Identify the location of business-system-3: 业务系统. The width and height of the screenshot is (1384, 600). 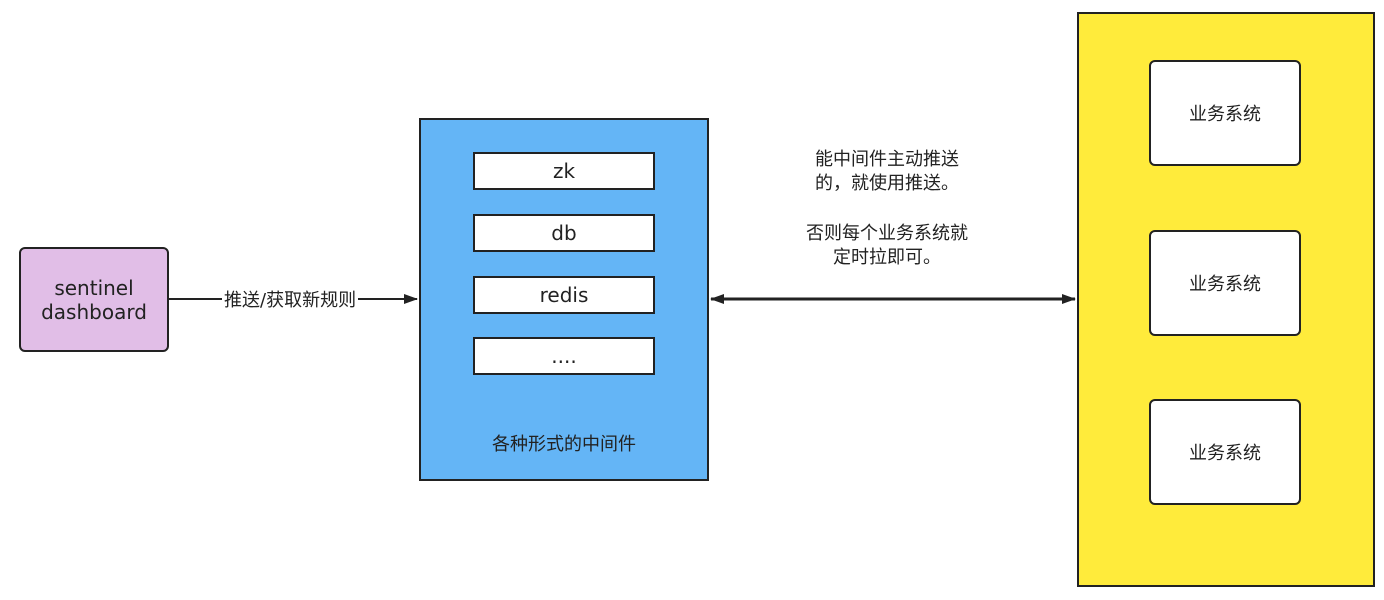
(1225, 452).